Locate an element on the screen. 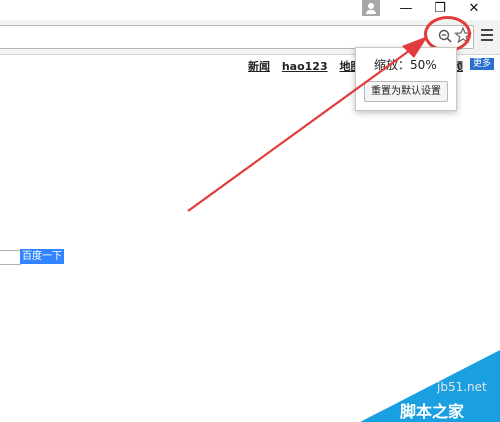 The height and width of the screenshot is (422, 500). profile-avatar-button is located at coordinates (371, 8).